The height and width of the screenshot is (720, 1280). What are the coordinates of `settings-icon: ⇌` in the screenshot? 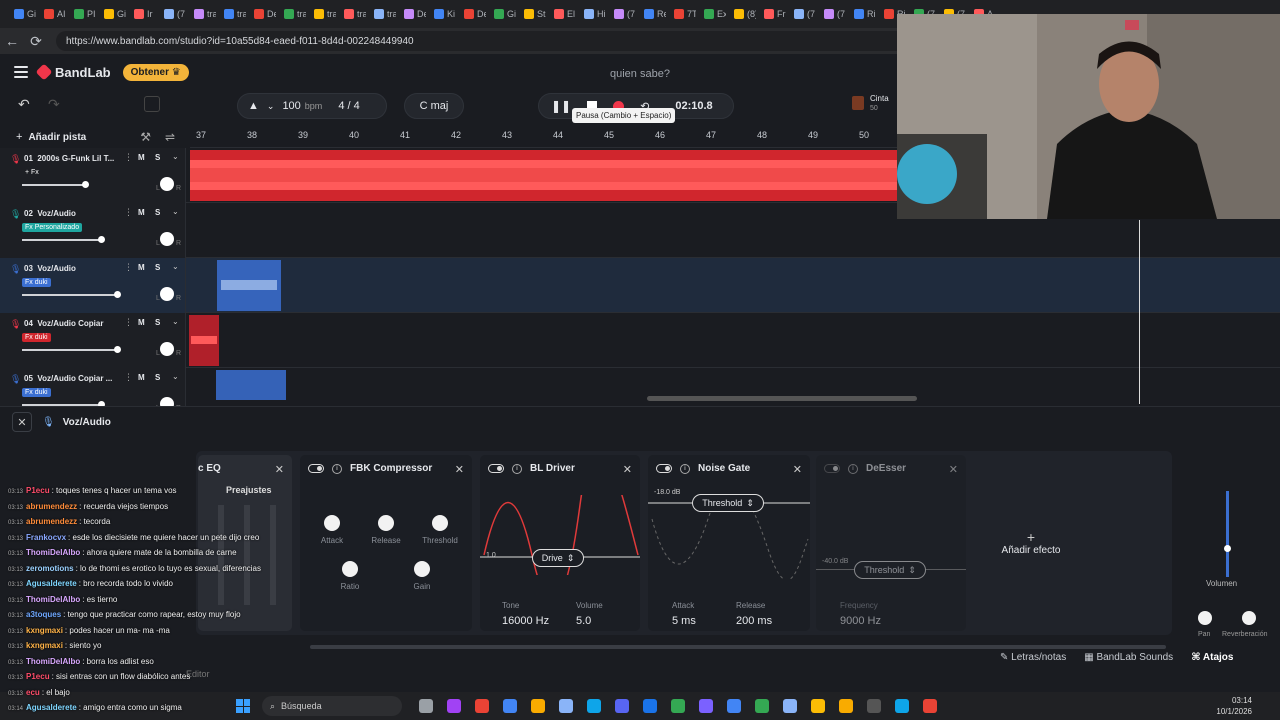 It's located at (170, 137).